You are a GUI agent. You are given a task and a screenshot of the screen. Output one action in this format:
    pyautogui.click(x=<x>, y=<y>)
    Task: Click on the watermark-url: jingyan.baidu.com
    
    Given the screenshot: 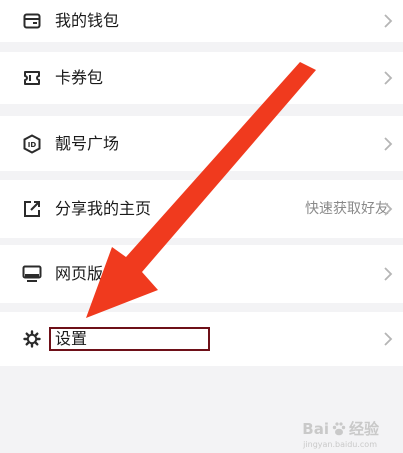 What is the action you would take?
    pyautogui.click(x=340, y=444)
    